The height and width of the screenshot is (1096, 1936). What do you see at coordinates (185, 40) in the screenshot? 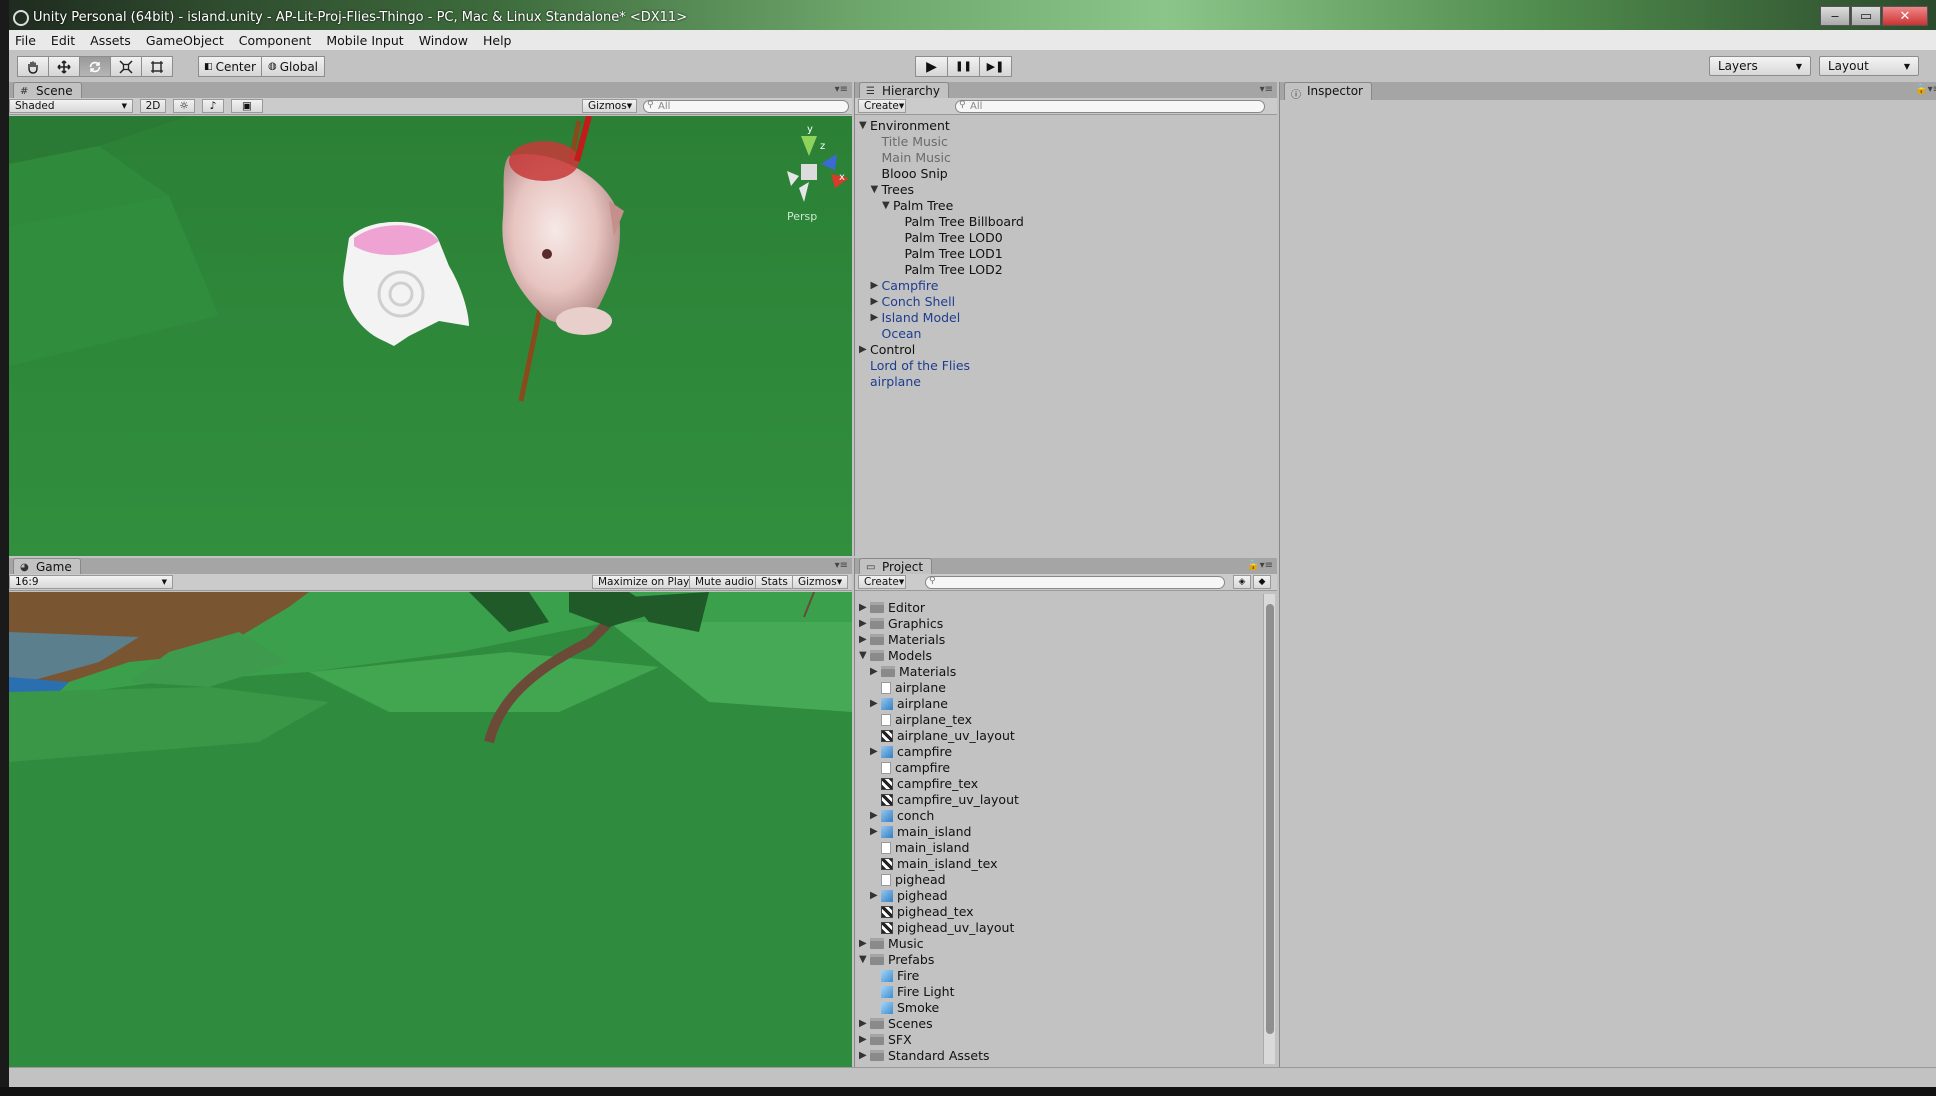
I see `menu-gameobject: GameObject` at bounding box center [185, 40].